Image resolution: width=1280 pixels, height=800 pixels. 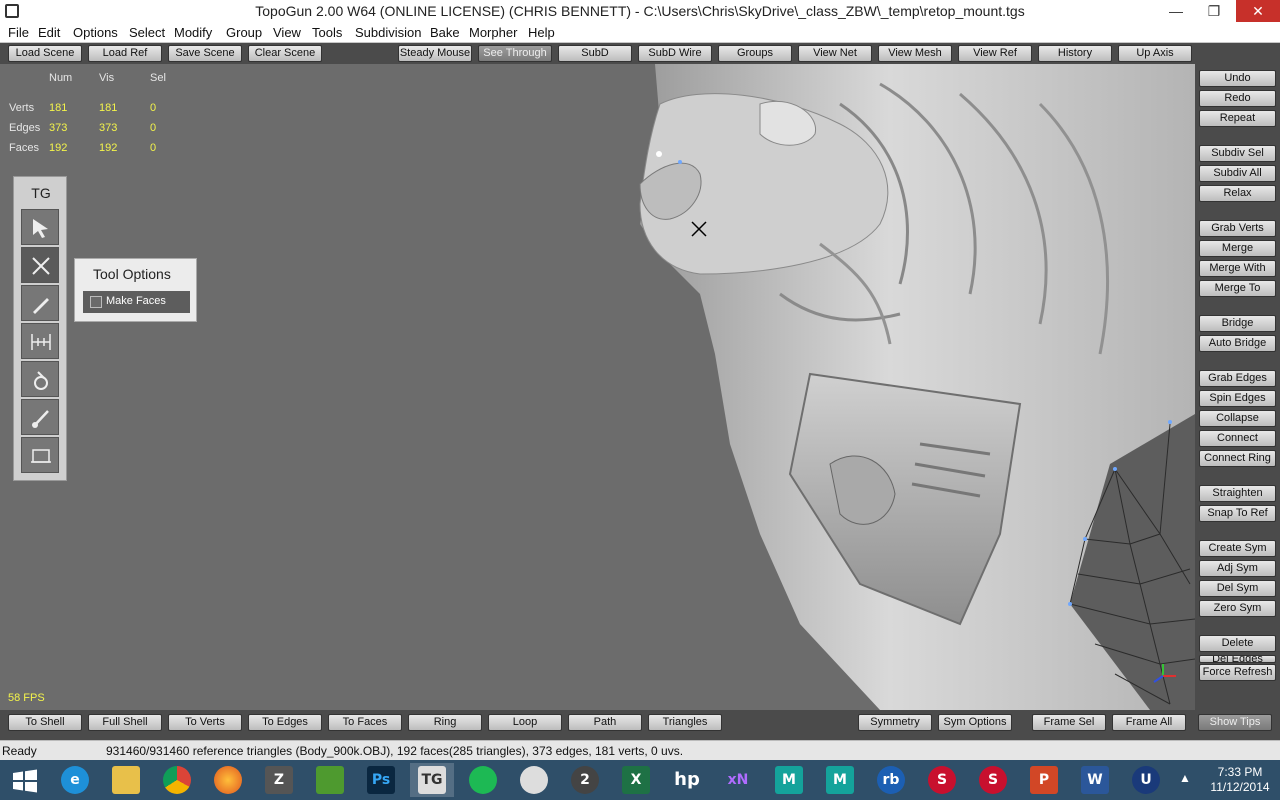 I want to click on file-explorer-icon, so click(x=126, y=780).